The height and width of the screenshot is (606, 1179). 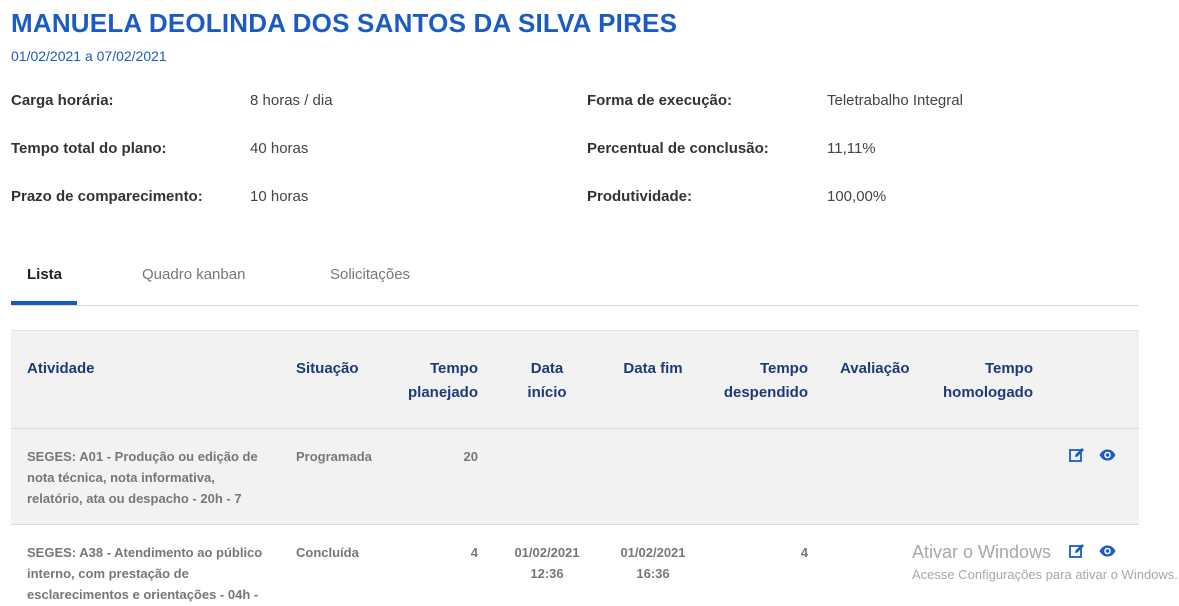 I want to click on forma-execucao-value: Teletrabalho Integral, so click(x=895, y=100).